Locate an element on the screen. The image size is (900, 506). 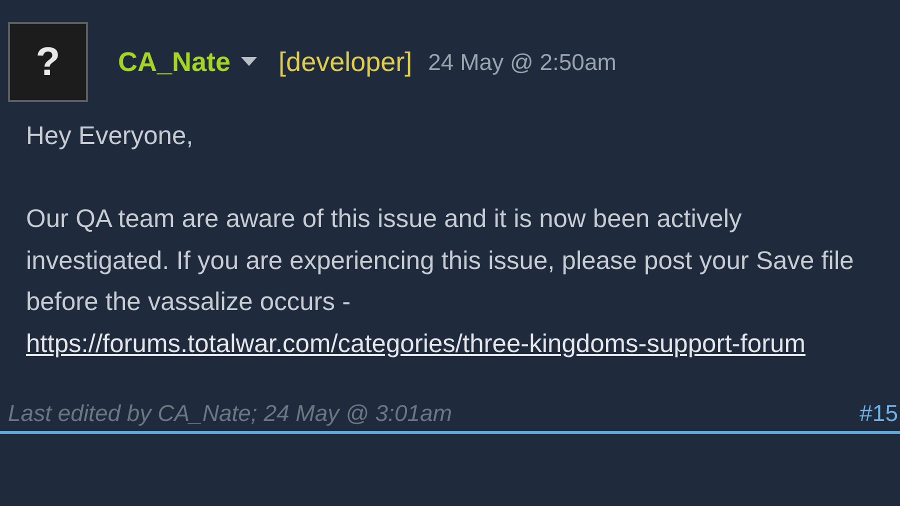
author-name: CA_Nate is located at coordinates (174, 62).